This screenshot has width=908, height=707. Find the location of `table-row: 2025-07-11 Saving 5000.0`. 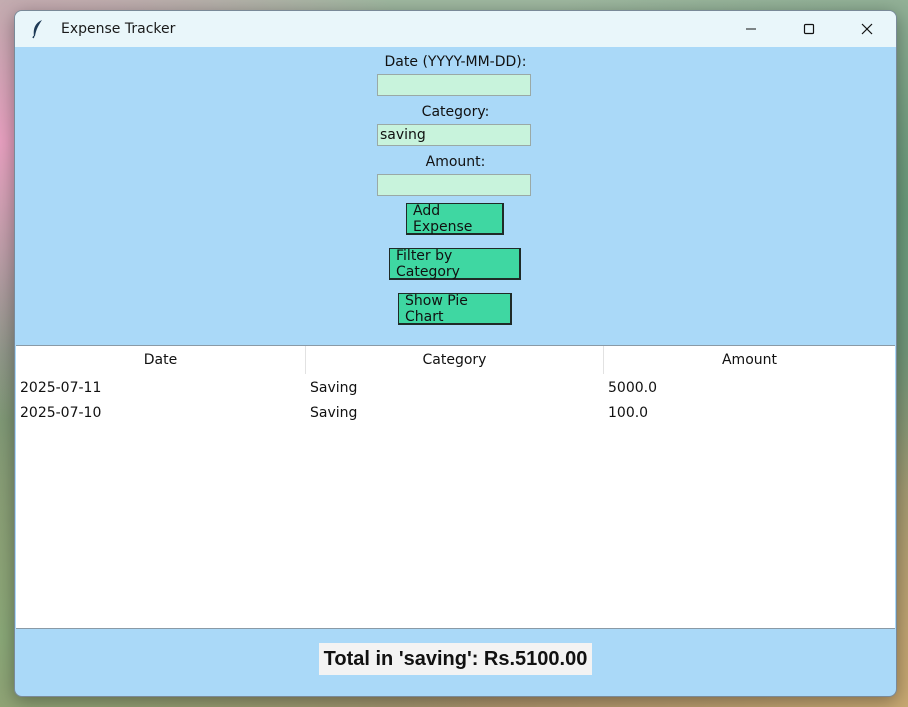

table-row: 2025-07-11 Saving 5000.0 is located at coordinates (455, 388).